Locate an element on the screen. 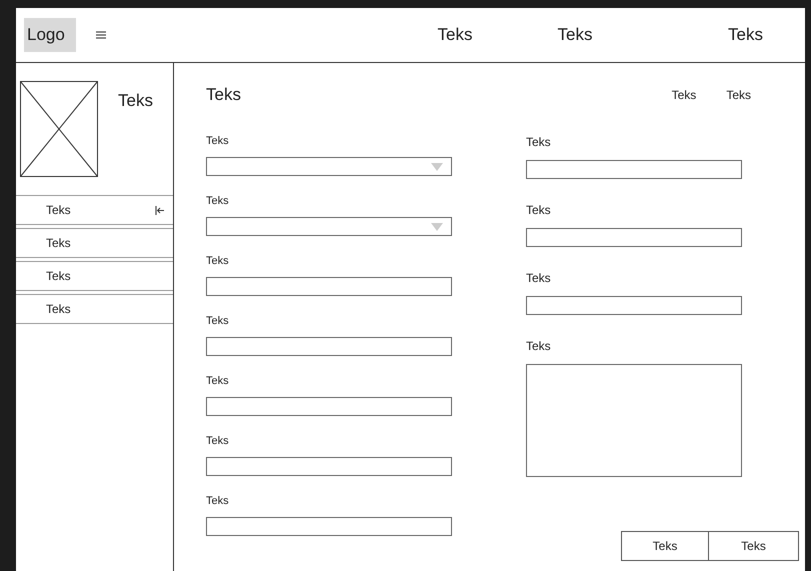 This screenshot has width=811, height=571. text-area is located at coordinates (634, 420).